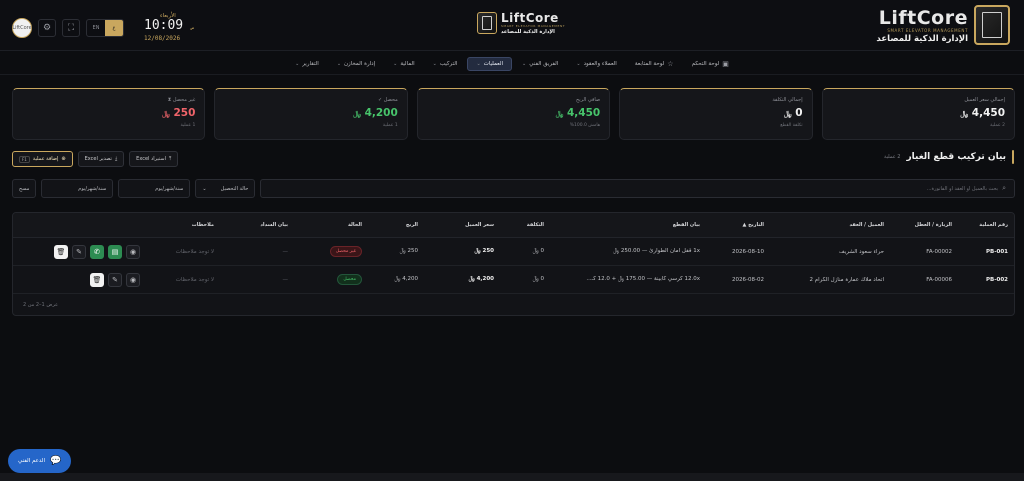 The width and height of the screenshot is (1024, 481). What do you see at coordinates (24, 188) in the screenshot?
I see `clear-filters-button: مسح` at bounding box center [24, 188].